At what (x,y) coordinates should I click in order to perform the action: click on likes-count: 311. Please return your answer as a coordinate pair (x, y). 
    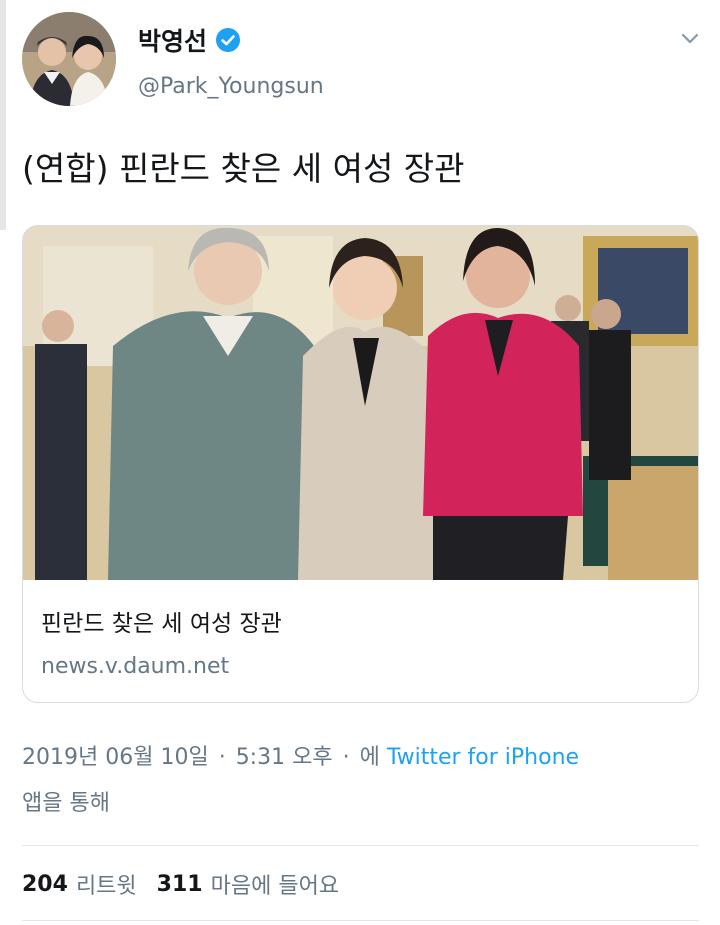
    Looking at the image, I should click on (180, 884).